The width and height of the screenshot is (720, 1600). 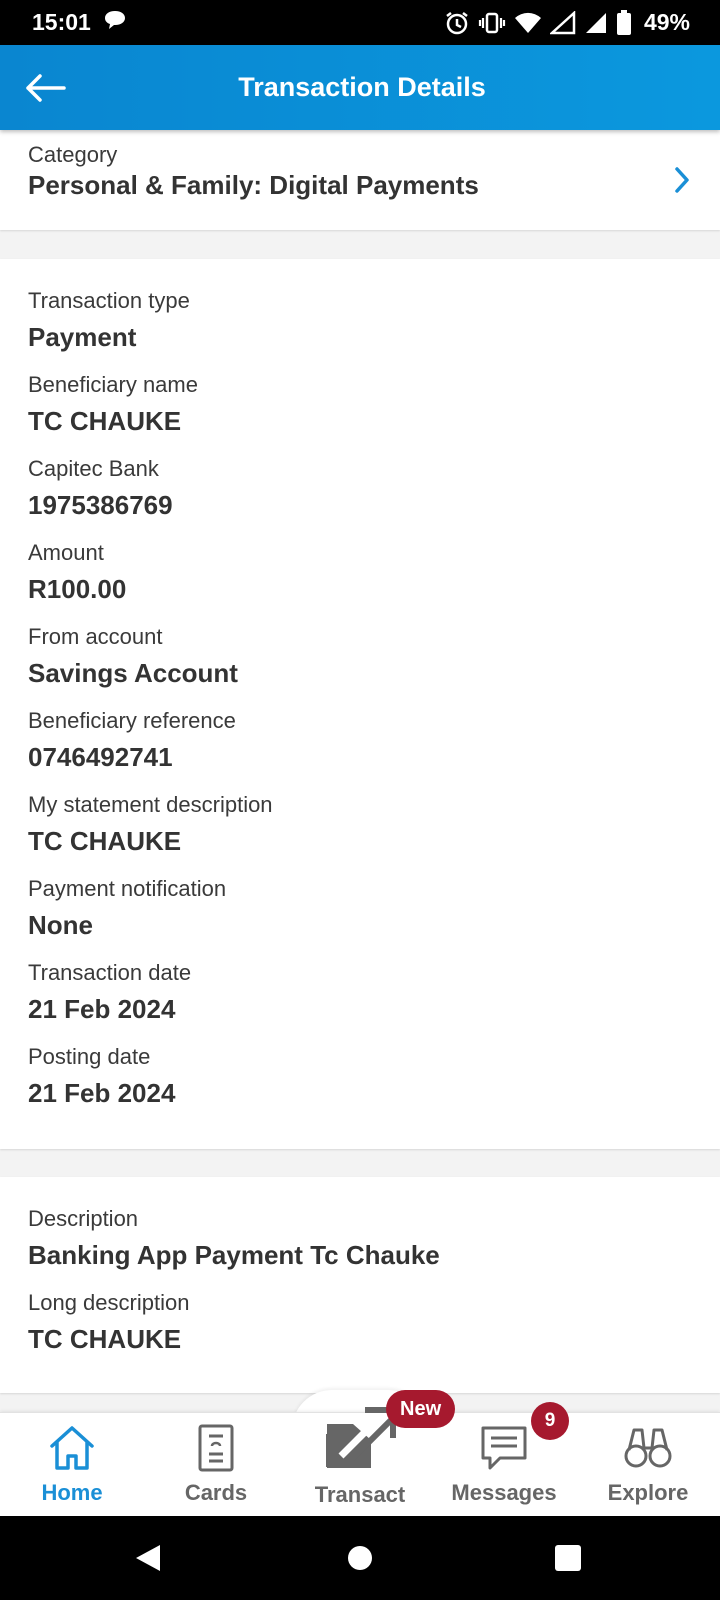 What do you see at coordinates (82, 337) in the screenshot?
I see `field-value: Payment` at bounding box center [82, 337].